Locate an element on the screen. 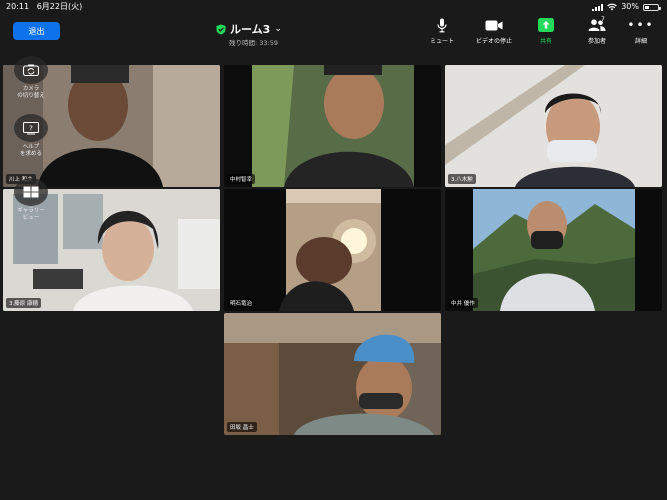 The width and height of the screenshot is (667, 500). room-title: ルーム3 ⌄ is located at coordinates (249, 29).